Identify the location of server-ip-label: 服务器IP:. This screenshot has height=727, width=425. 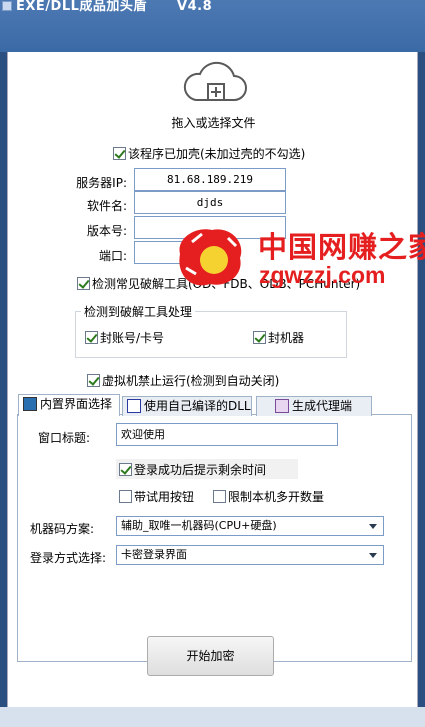
(101, 183).